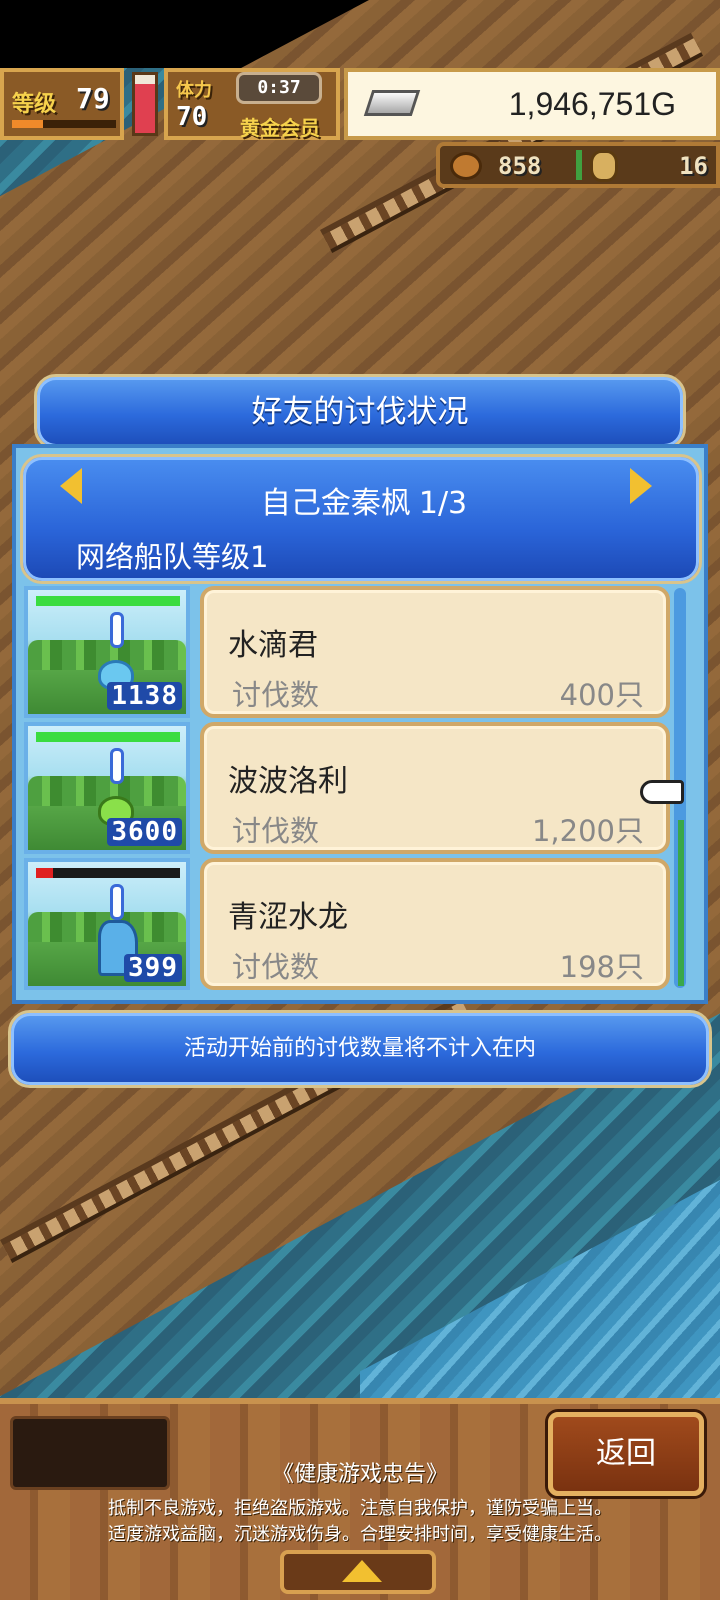 The height and width of the screenshot is (1600, 720). What do you see at coordinates (107, 788) in the screenshot?
I see `monster-thumbnail: 3600` at bounding box center [107, 788].